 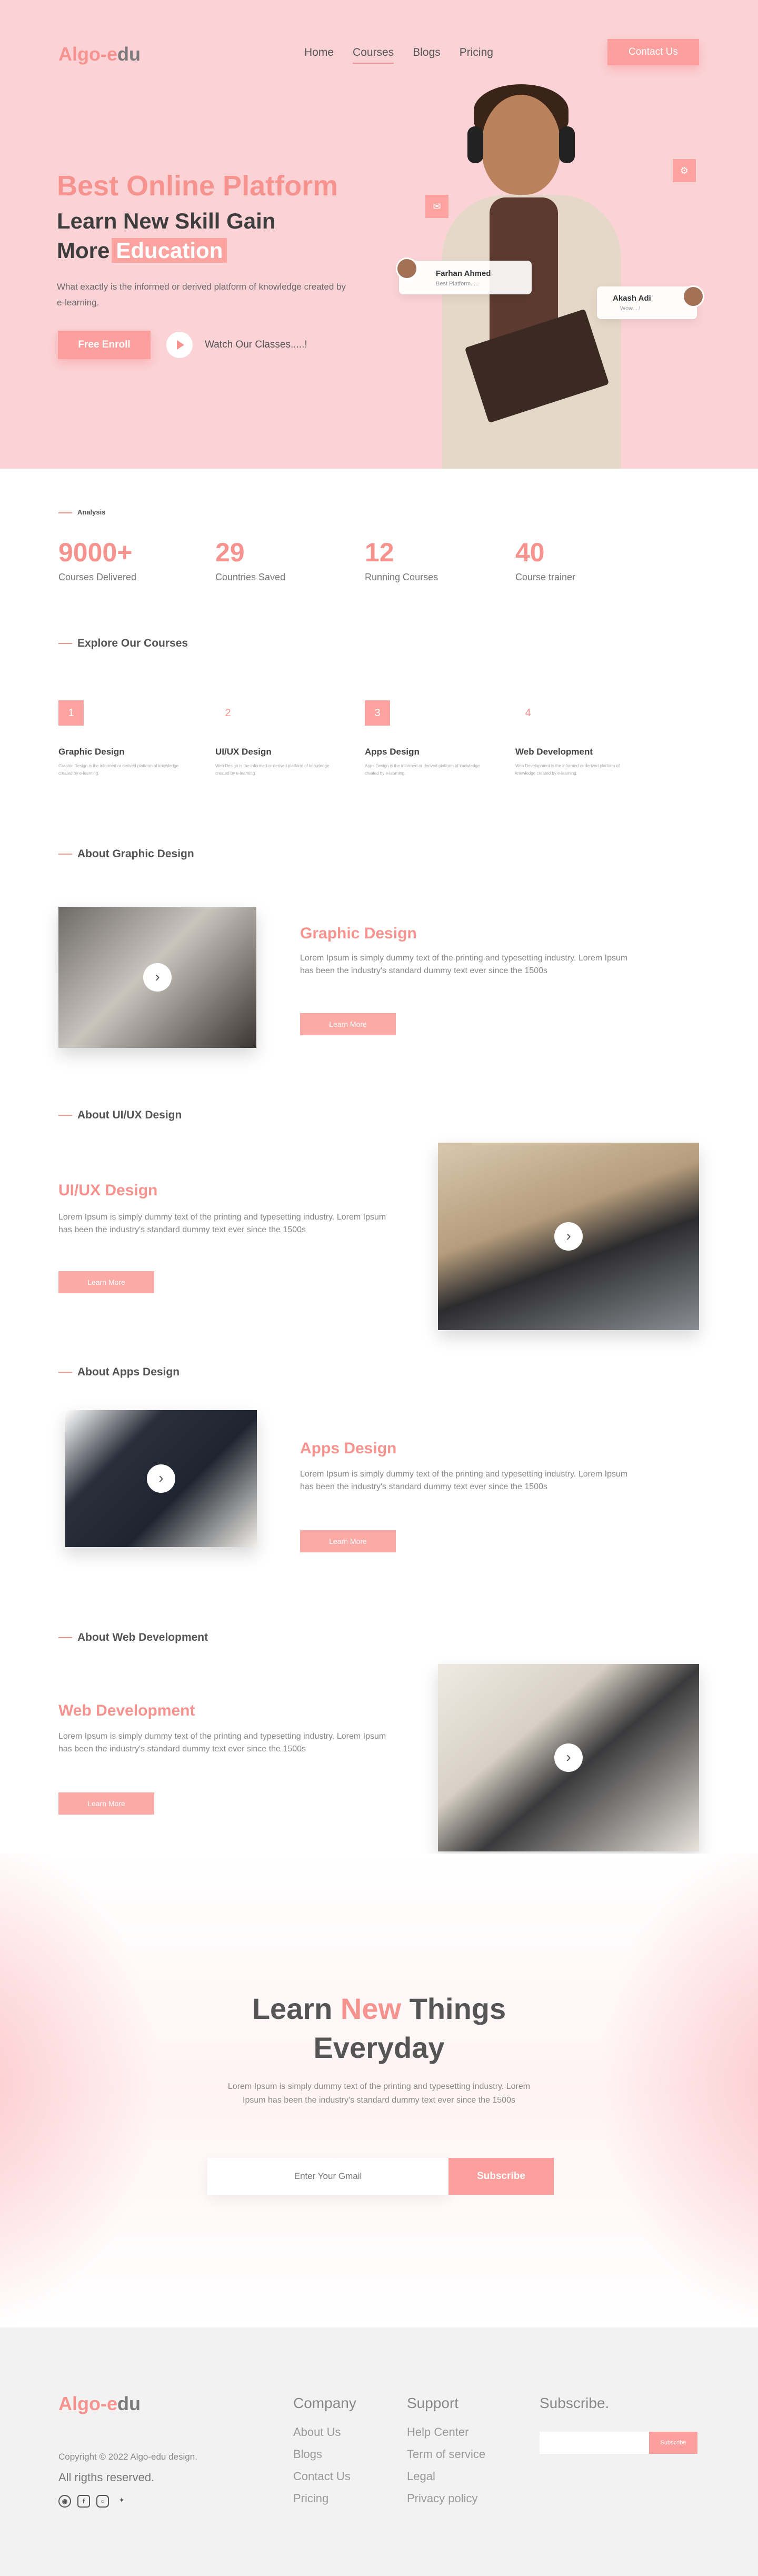 What do you see at coordinates (250, 560) in the screenshot?
I see `stat-countries: 29 Countries Saved` at bounding box center [250, 560].